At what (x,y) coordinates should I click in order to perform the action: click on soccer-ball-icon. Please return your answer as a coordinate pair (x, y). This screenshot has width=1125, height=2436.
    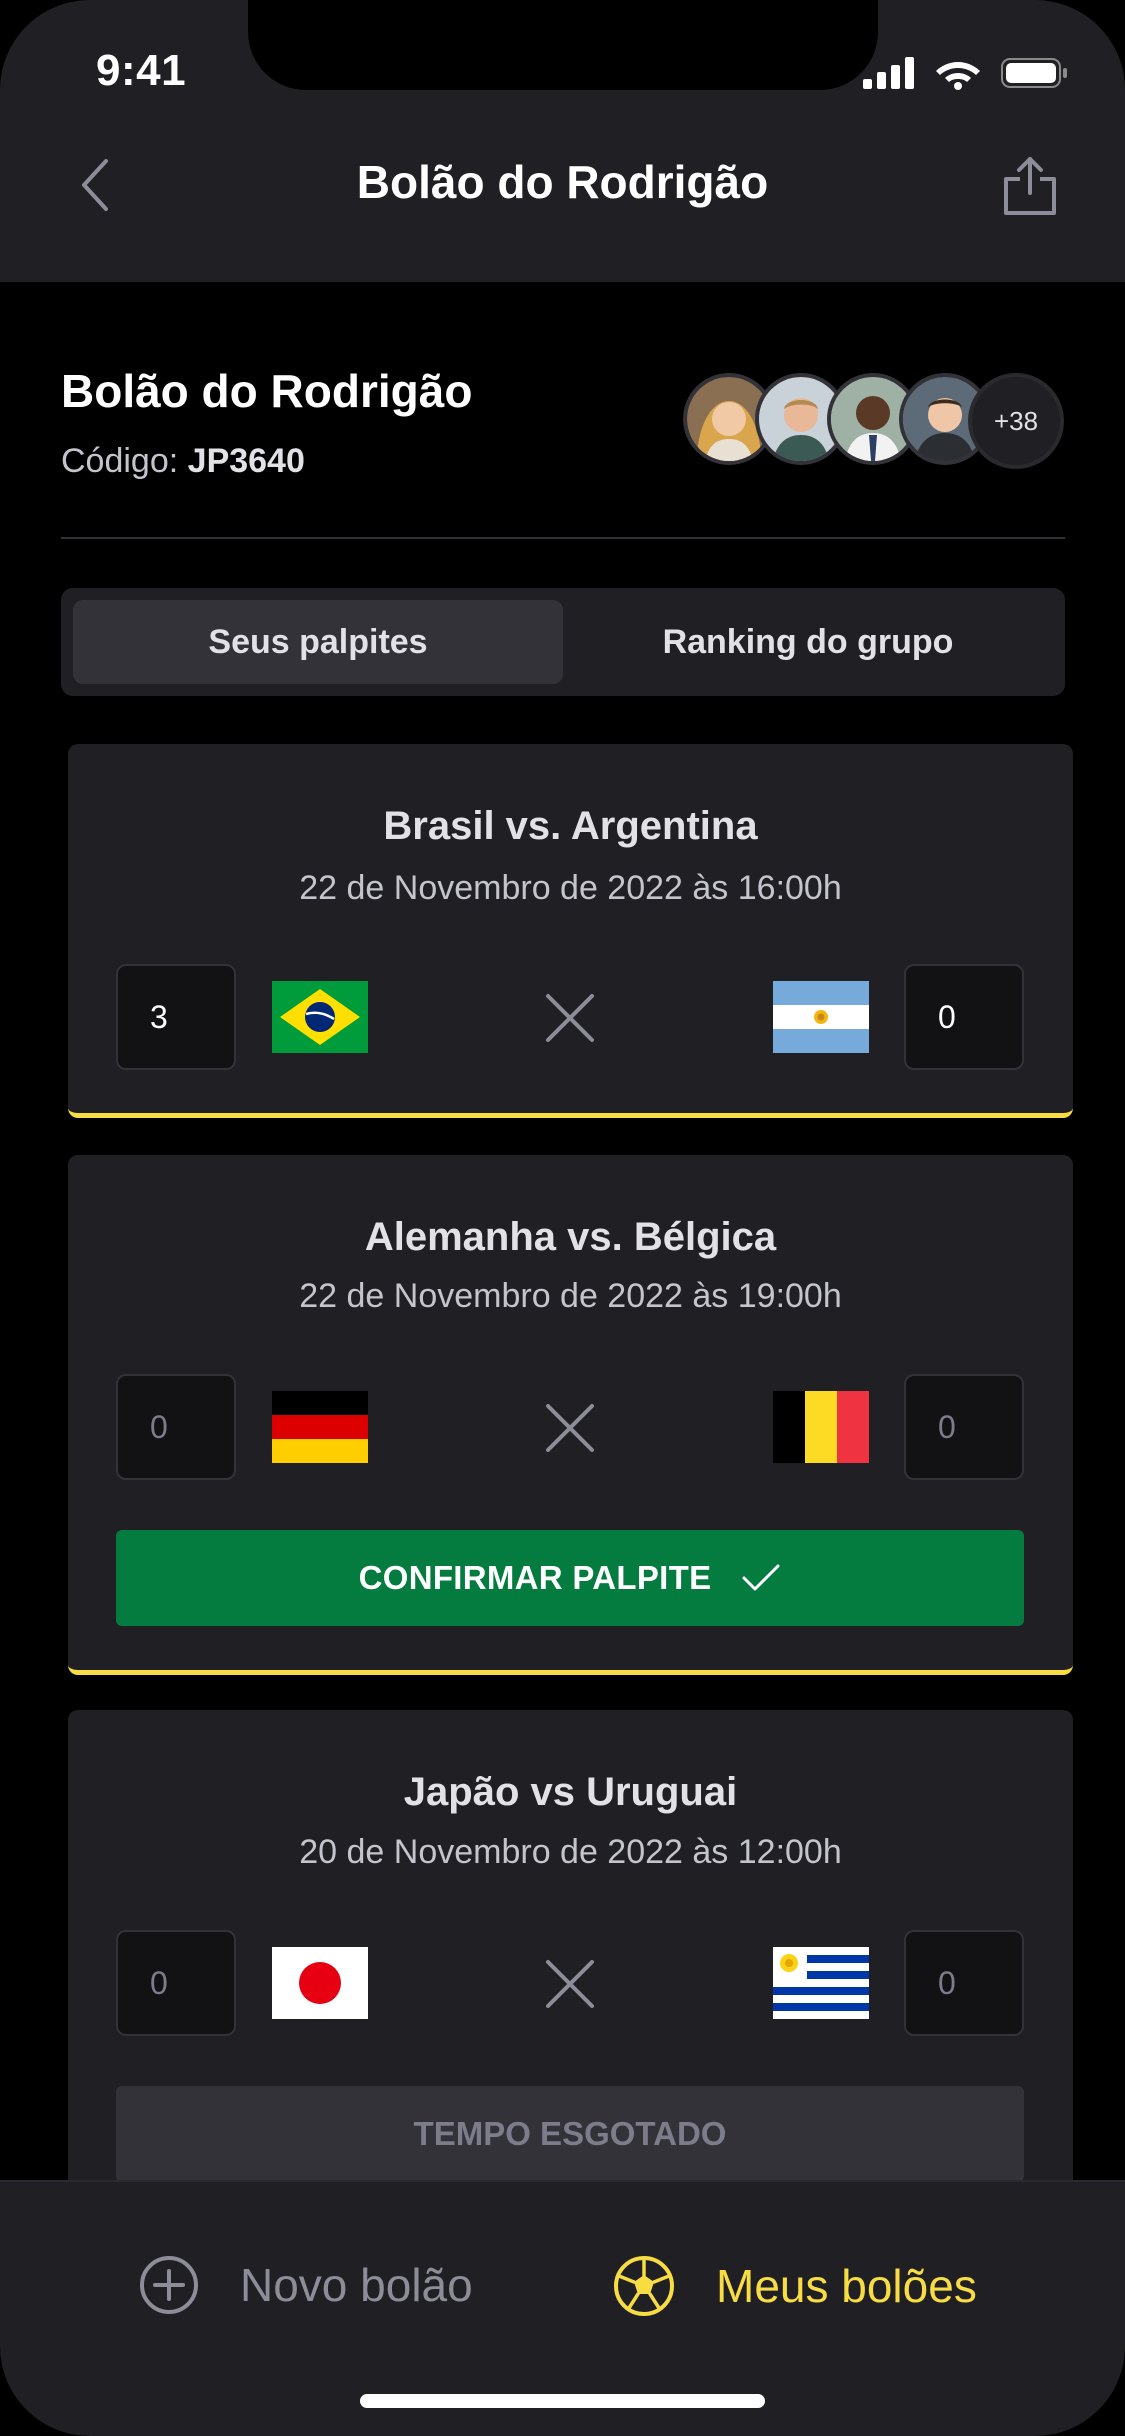
    Looking at the image, I should click on (644, 2286).